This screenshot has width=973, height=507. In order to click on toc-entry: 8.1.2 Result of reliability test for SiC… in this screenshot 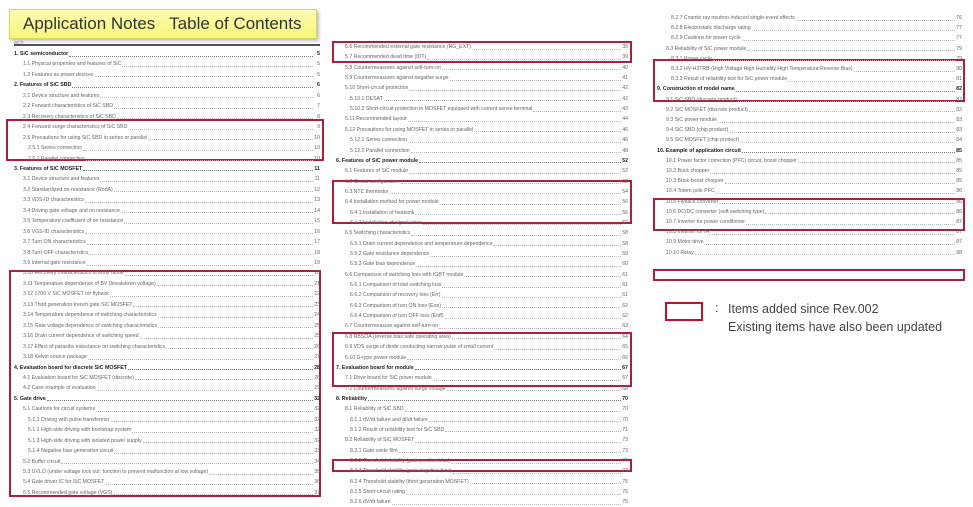, I will do `click(489, 430)`.